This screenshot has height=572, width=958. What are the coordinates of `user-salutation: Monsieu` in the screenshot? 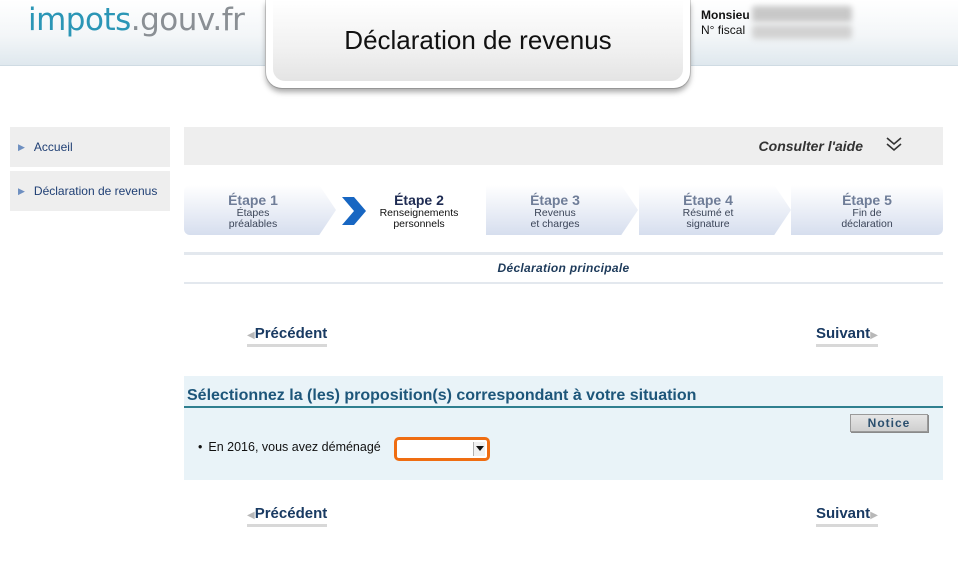 It's located at (725, 15).